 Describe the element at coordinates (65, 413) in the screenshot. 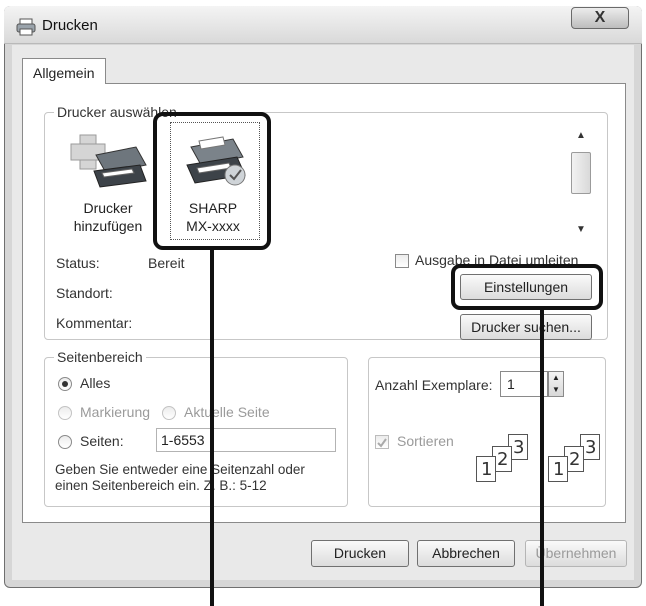

I see `radio-selection` at that location.